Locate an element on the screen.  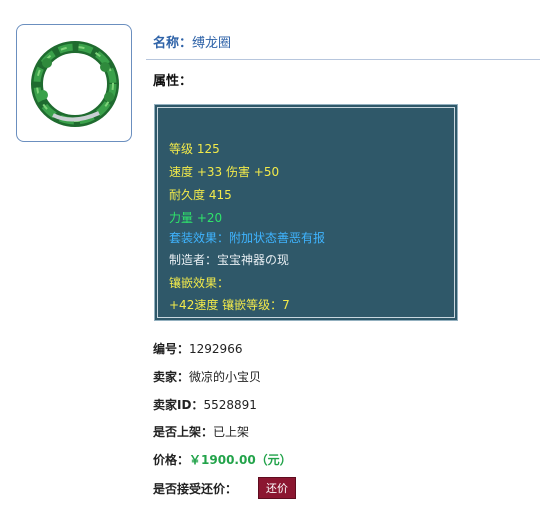
listed-label: 是否上架： is located at coordinates (183, 432).